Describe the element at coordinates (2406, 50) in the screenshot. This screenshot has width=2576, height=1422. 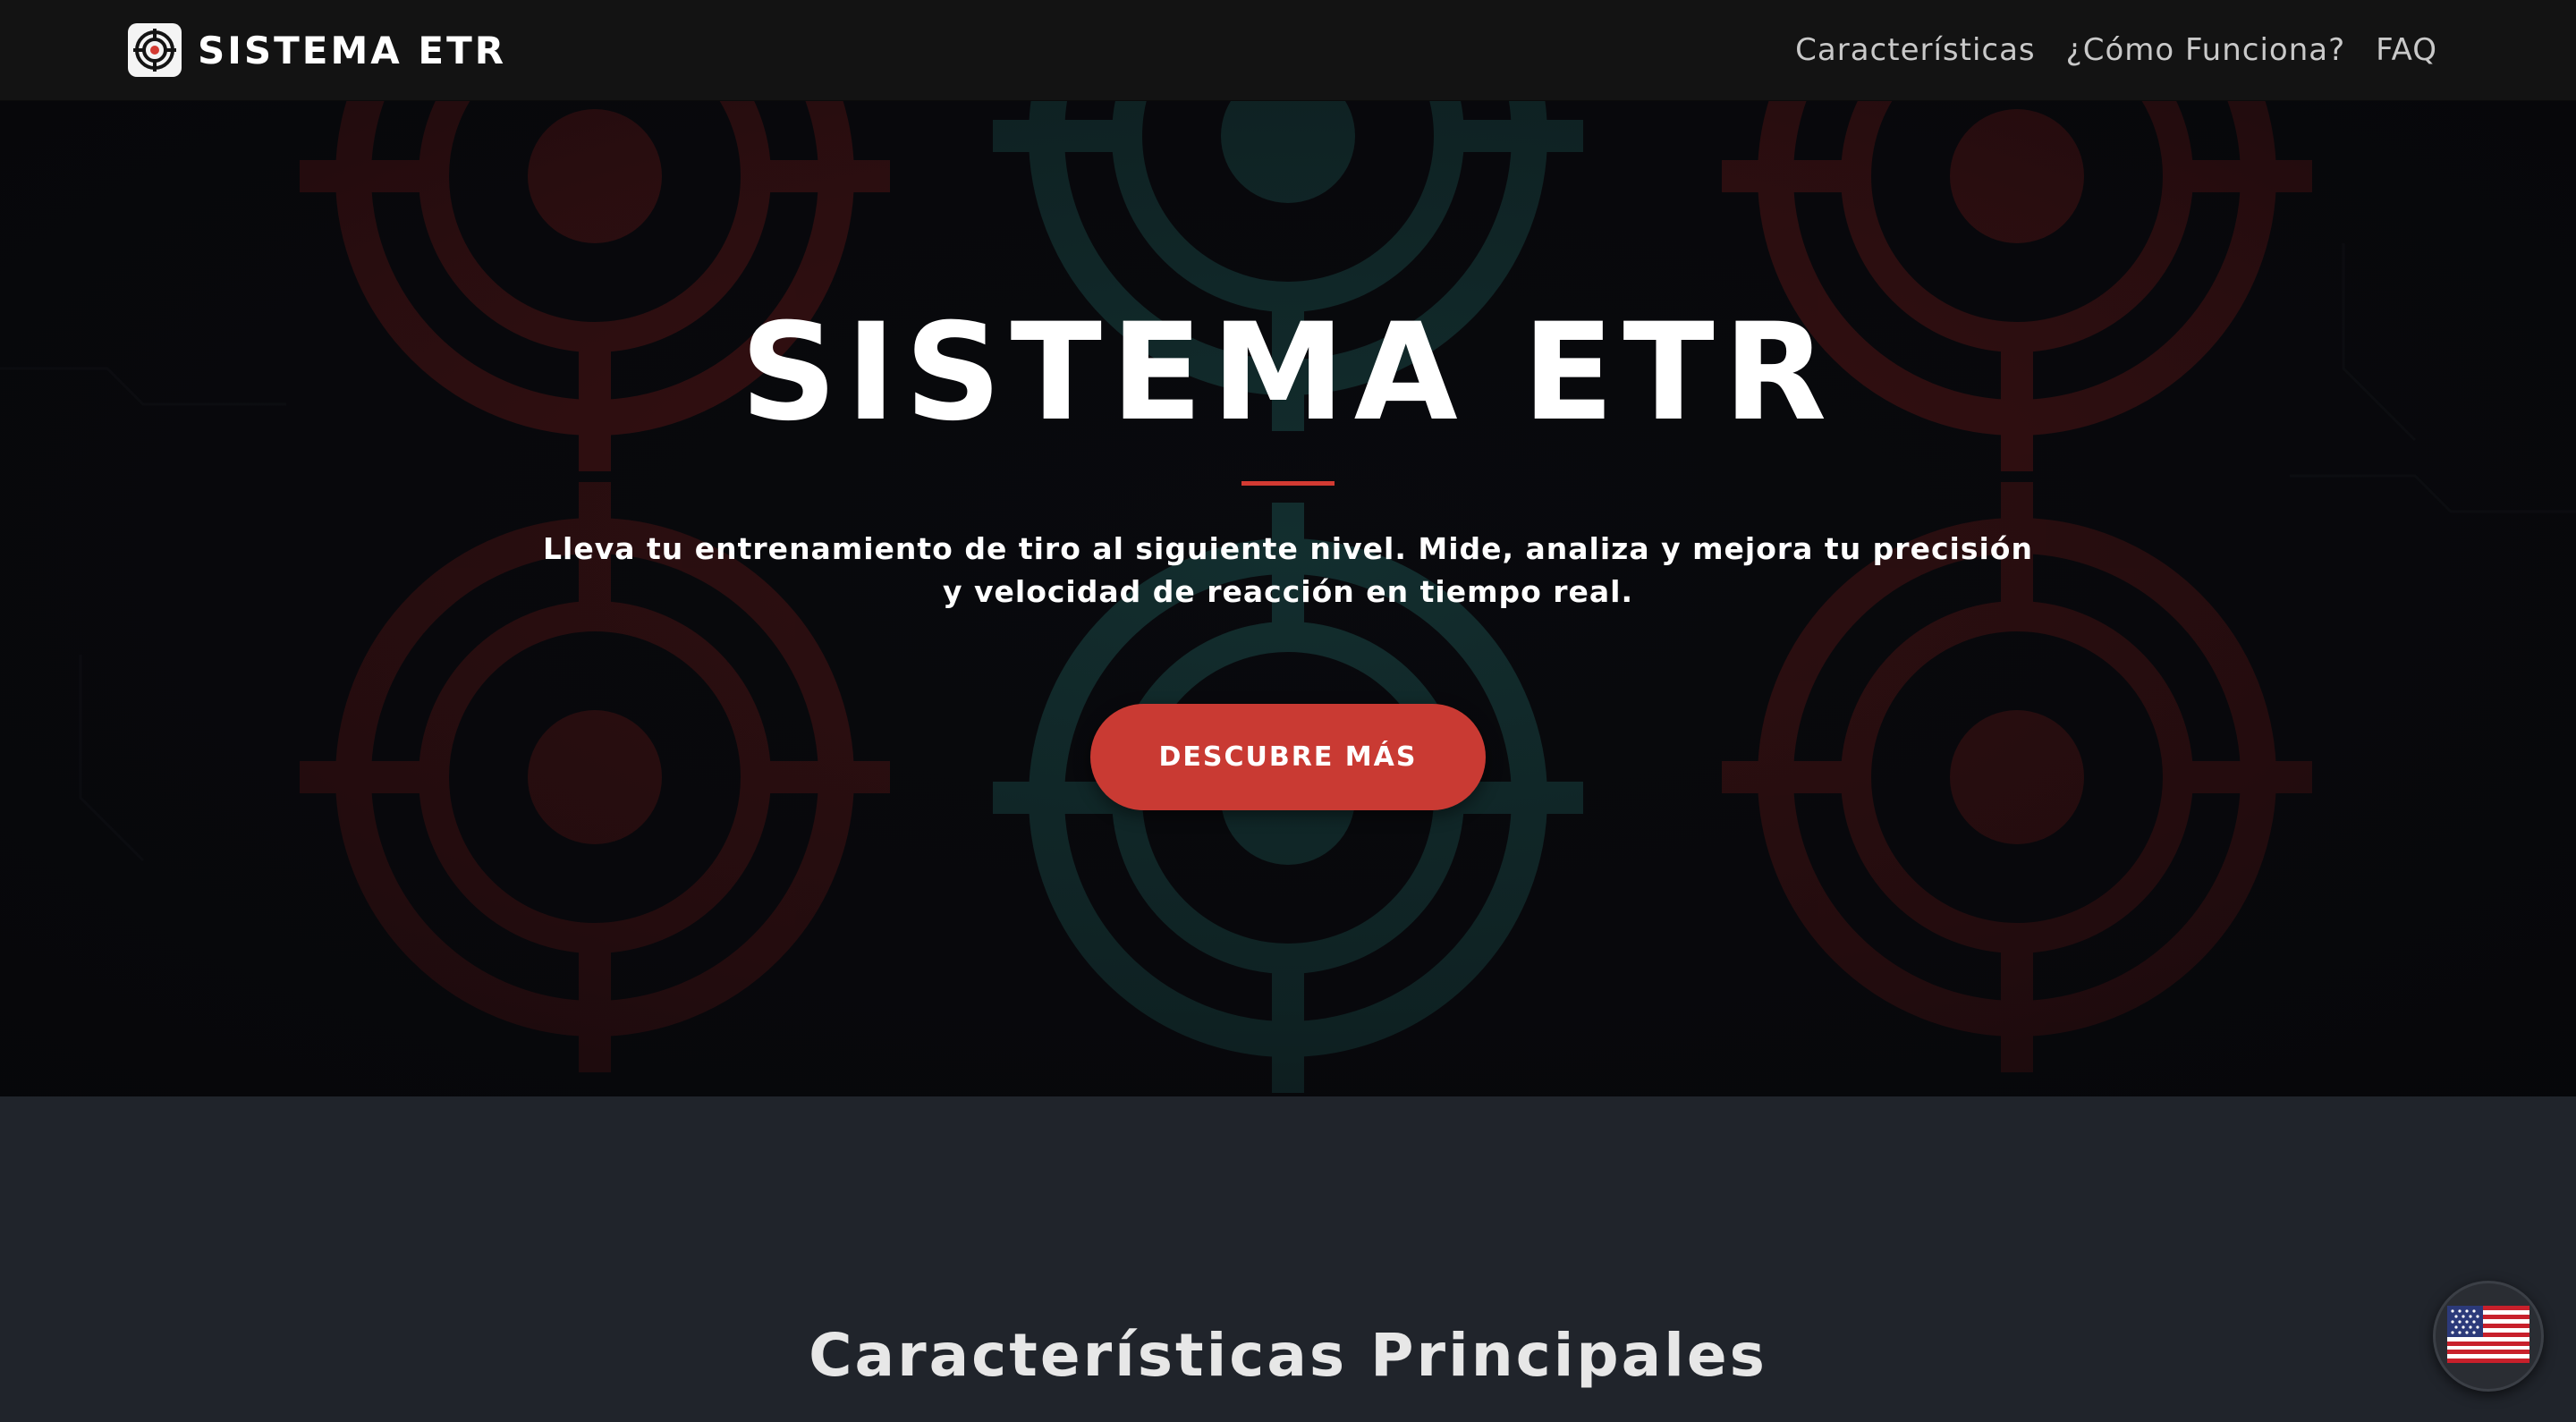
I see `nav-link-faq: FAQ` at that location.